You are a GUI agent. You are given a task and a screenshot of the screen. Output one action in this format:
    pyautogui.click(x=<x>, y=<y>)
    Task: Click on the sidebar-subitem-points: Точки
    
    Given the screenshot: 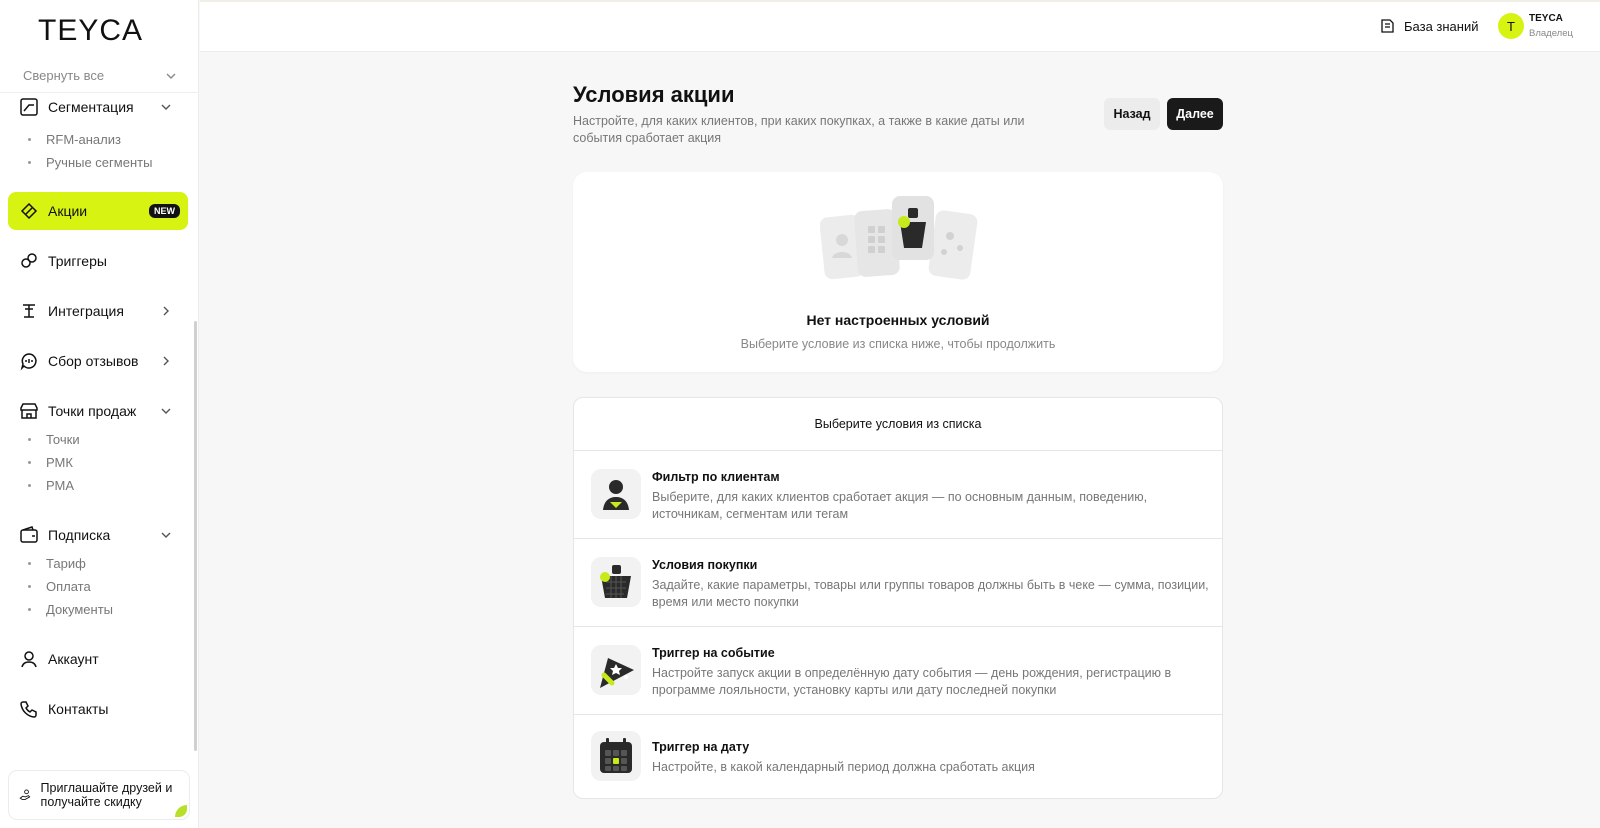 What is the action you would take?
    pyautogui.click(x=54, y=439)
    